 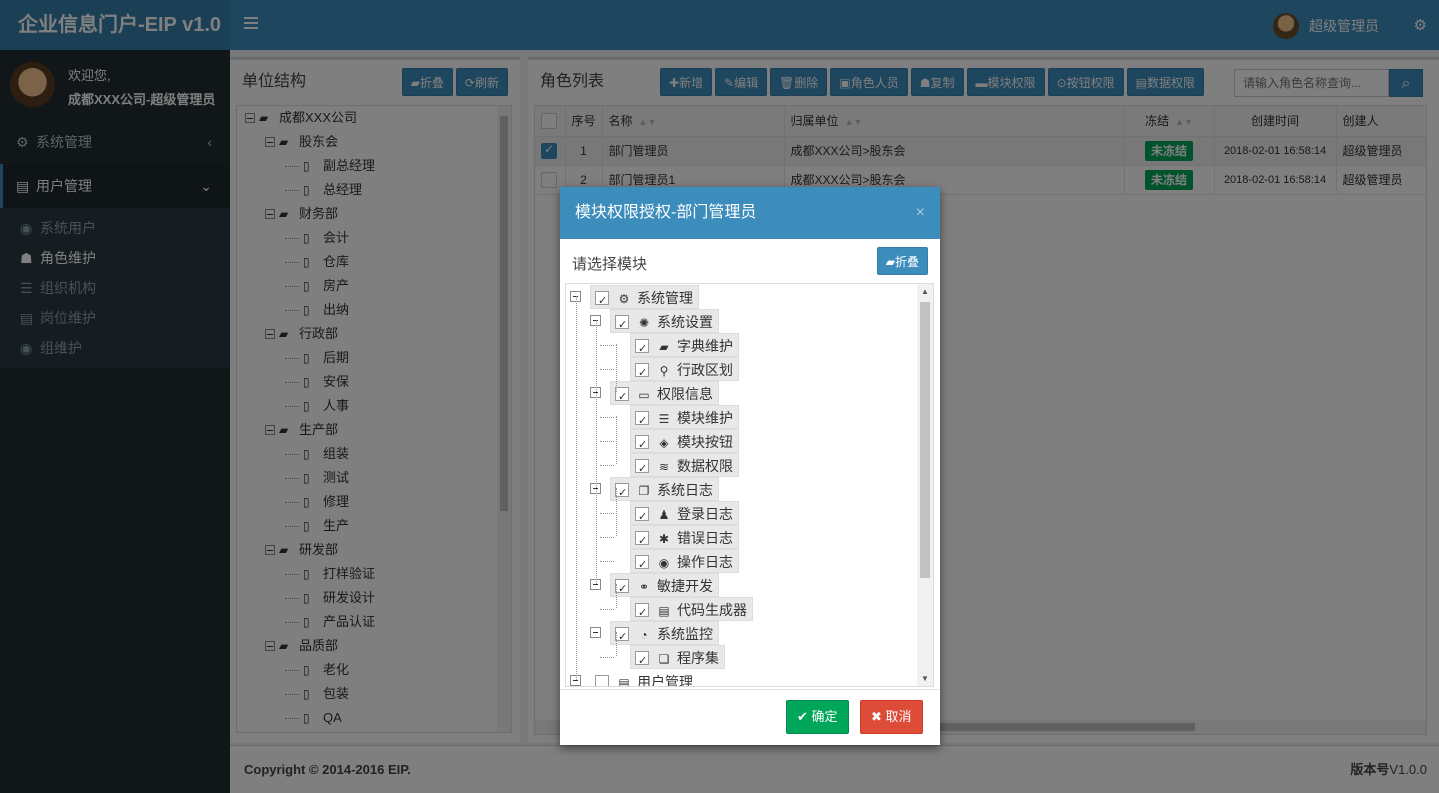 What do you see at coordinates (741, 371) in the screenshot?
I see `module-tree-node: ⚲行政区划` at bounding box center [741, 371].